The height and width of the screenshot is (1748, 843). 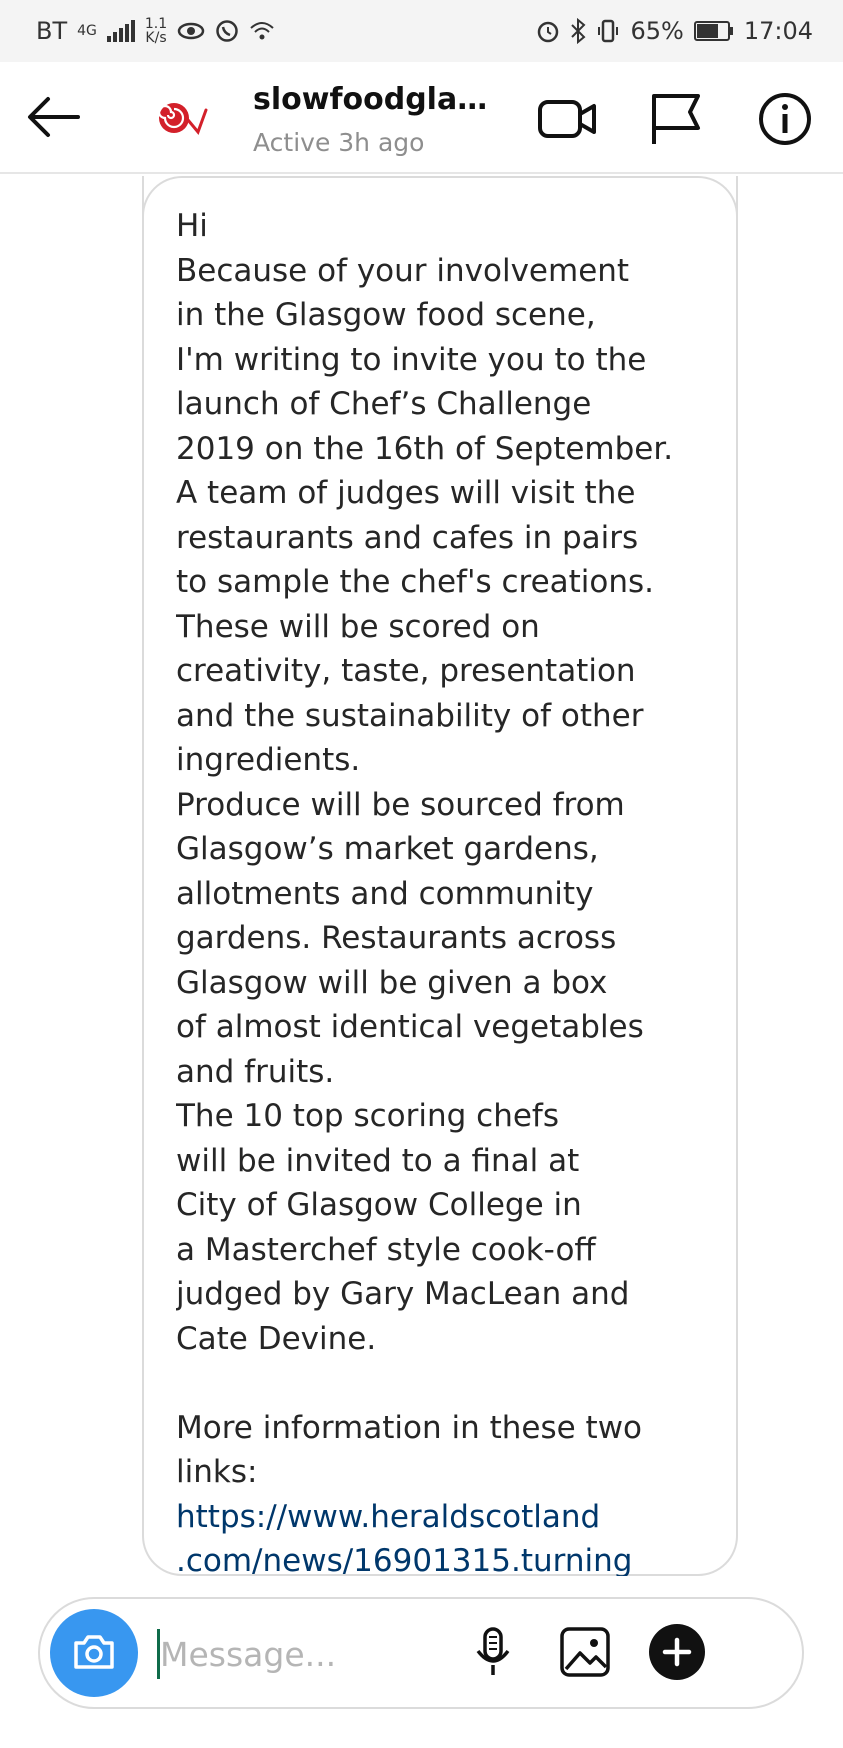 What do you see at coordinates (608, 31) in the screenshot?
I see `vibrate-icon` at bounding box center [608, 31].